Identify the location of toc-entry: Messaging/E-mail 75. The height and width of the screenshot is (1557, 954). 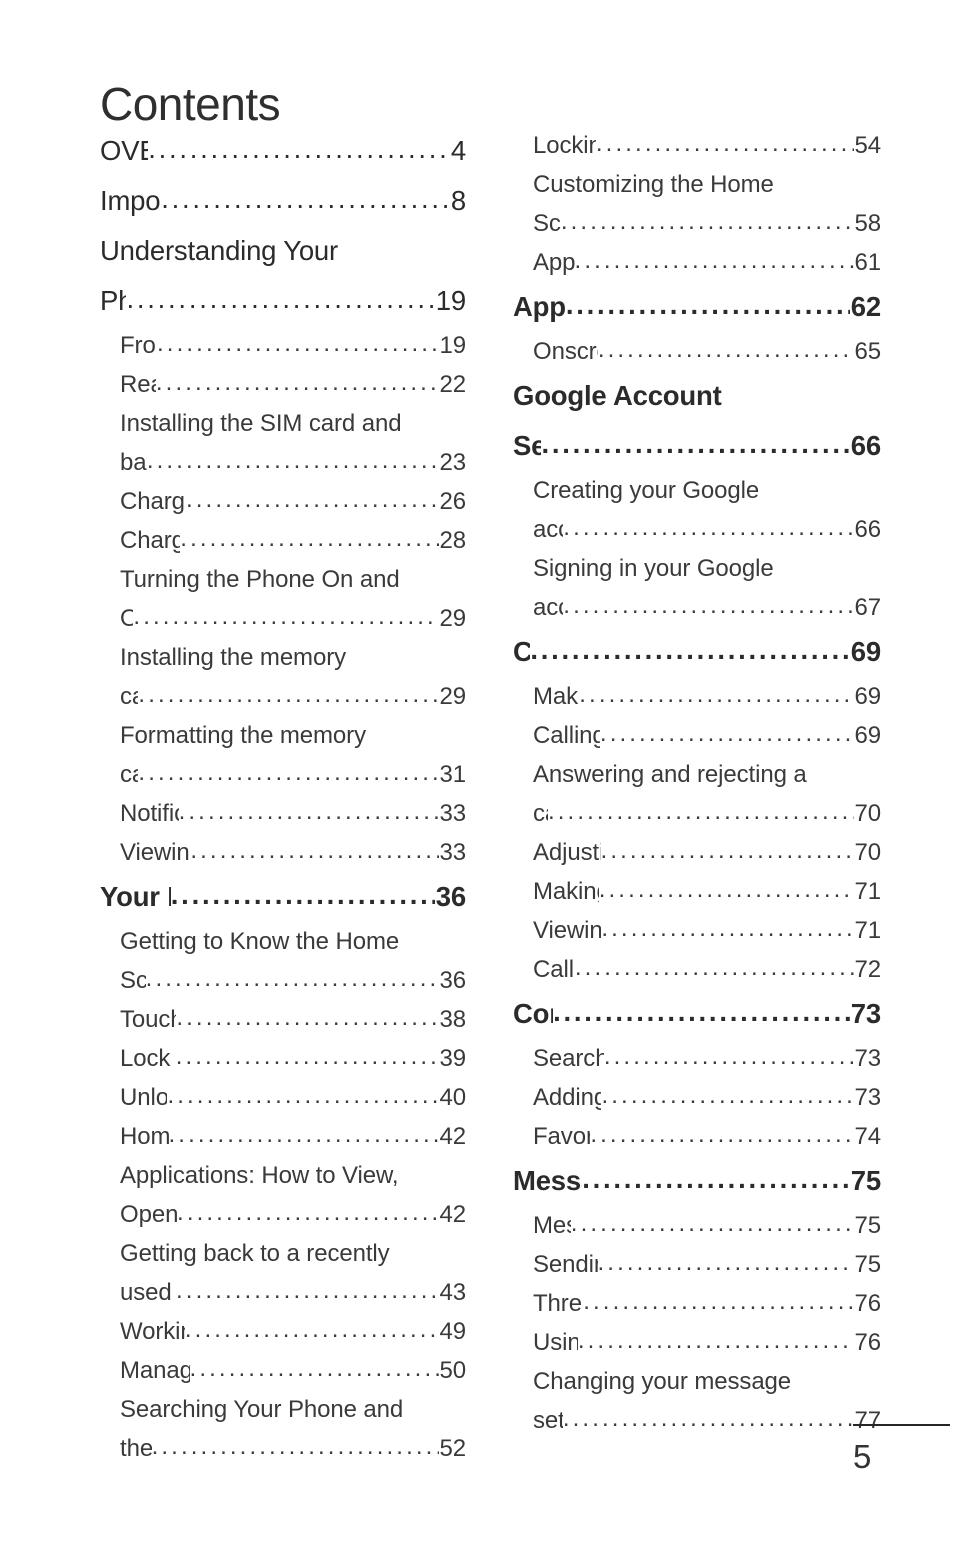
(697, 1181).